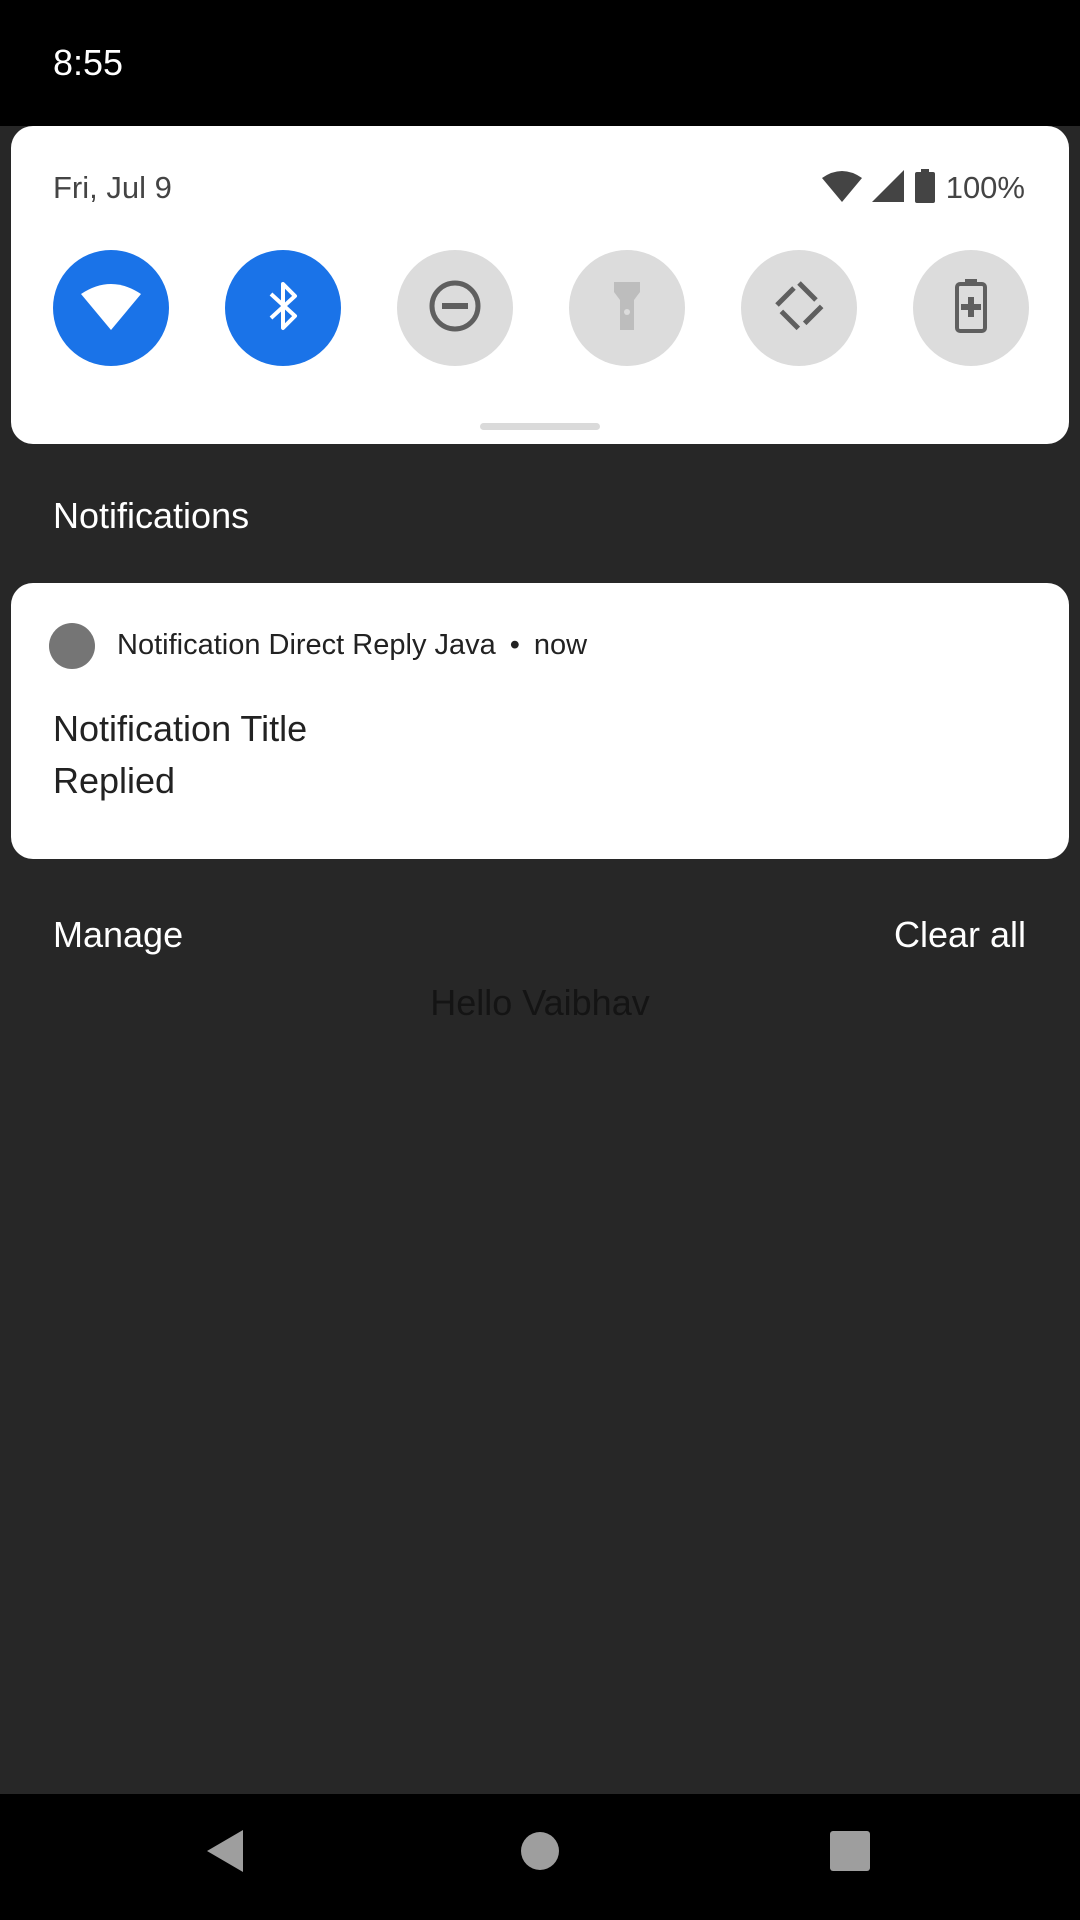 Image resolution: width=1080 pixels, height=1920 pixels. What do you see at coordinates (541, 308) in the screenshot?
I see `qs-tiles` at bounding box center [541, 308].